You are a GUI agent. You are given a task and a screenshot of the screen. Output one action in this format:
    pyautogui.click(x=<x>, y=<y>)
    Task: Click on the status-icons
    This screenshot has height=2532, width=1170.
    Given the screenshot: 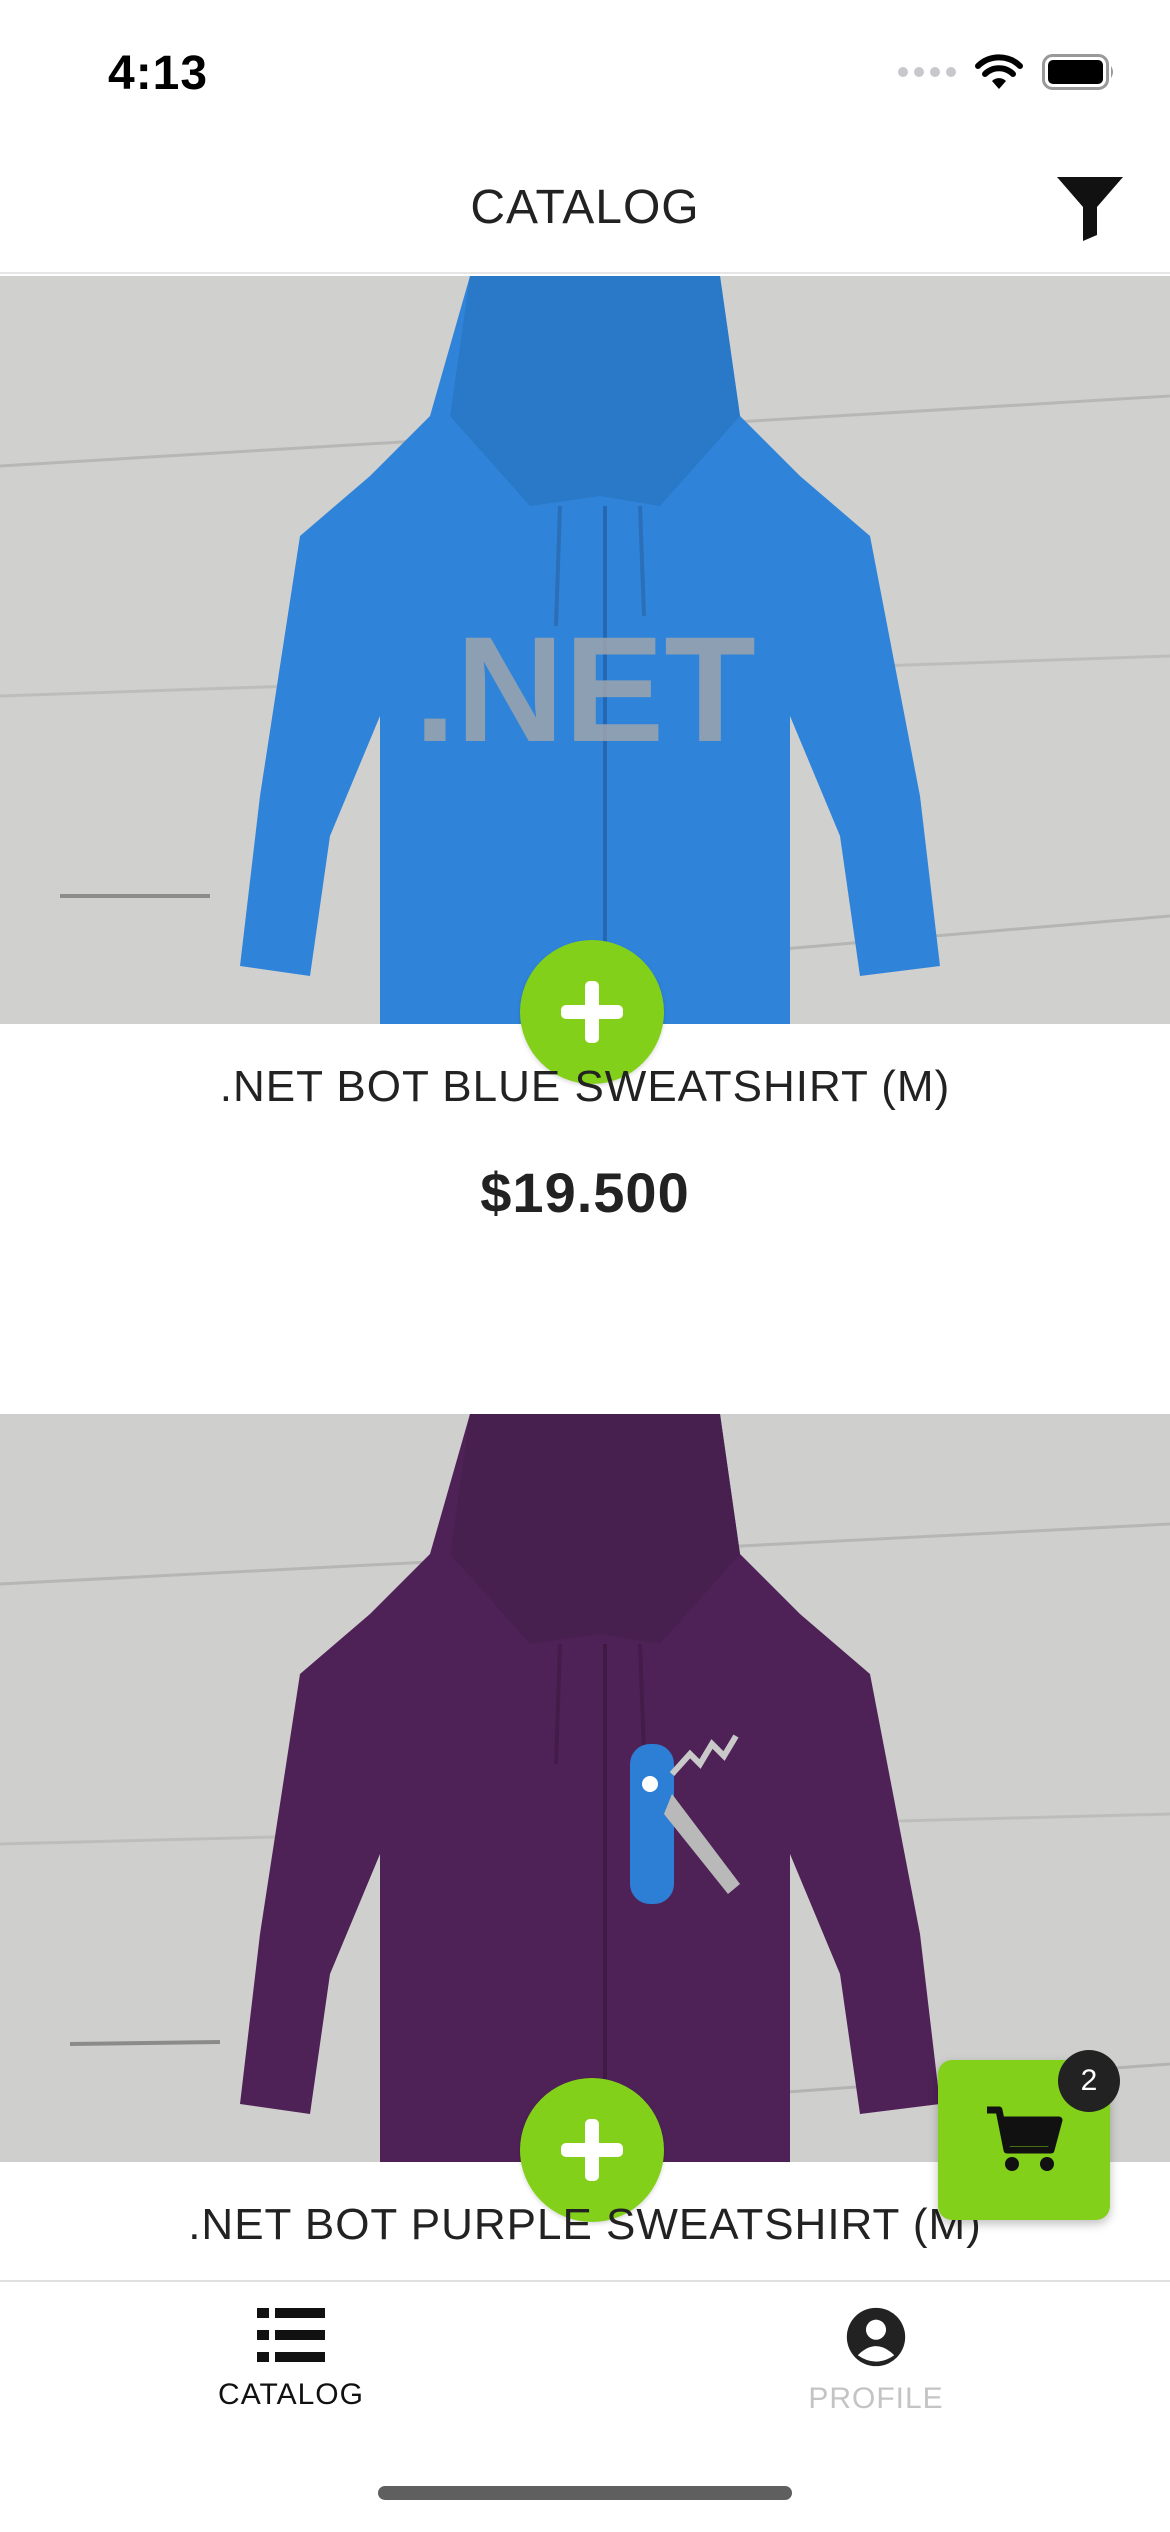 What is the action you would take?
    pyautogui.click(x=1007, y=72)
    